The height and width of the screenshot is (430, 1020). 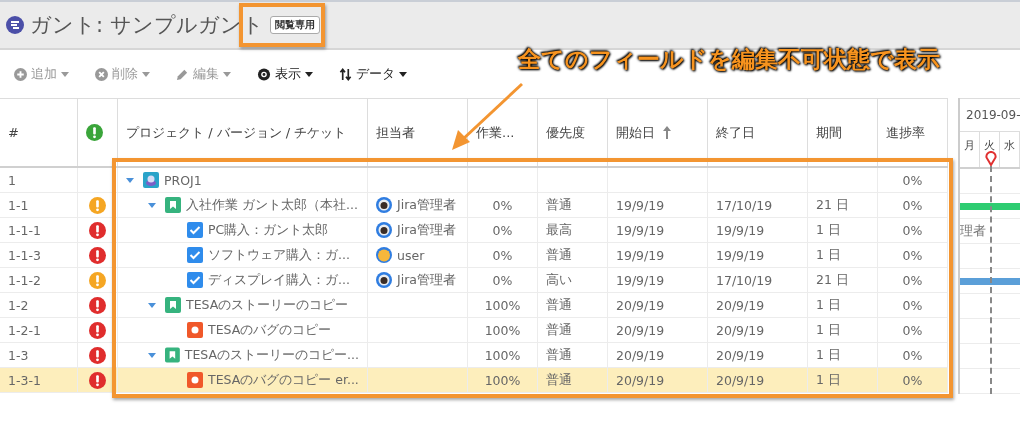 I want to click on day-label: 水, so click(x=1010, y=149).